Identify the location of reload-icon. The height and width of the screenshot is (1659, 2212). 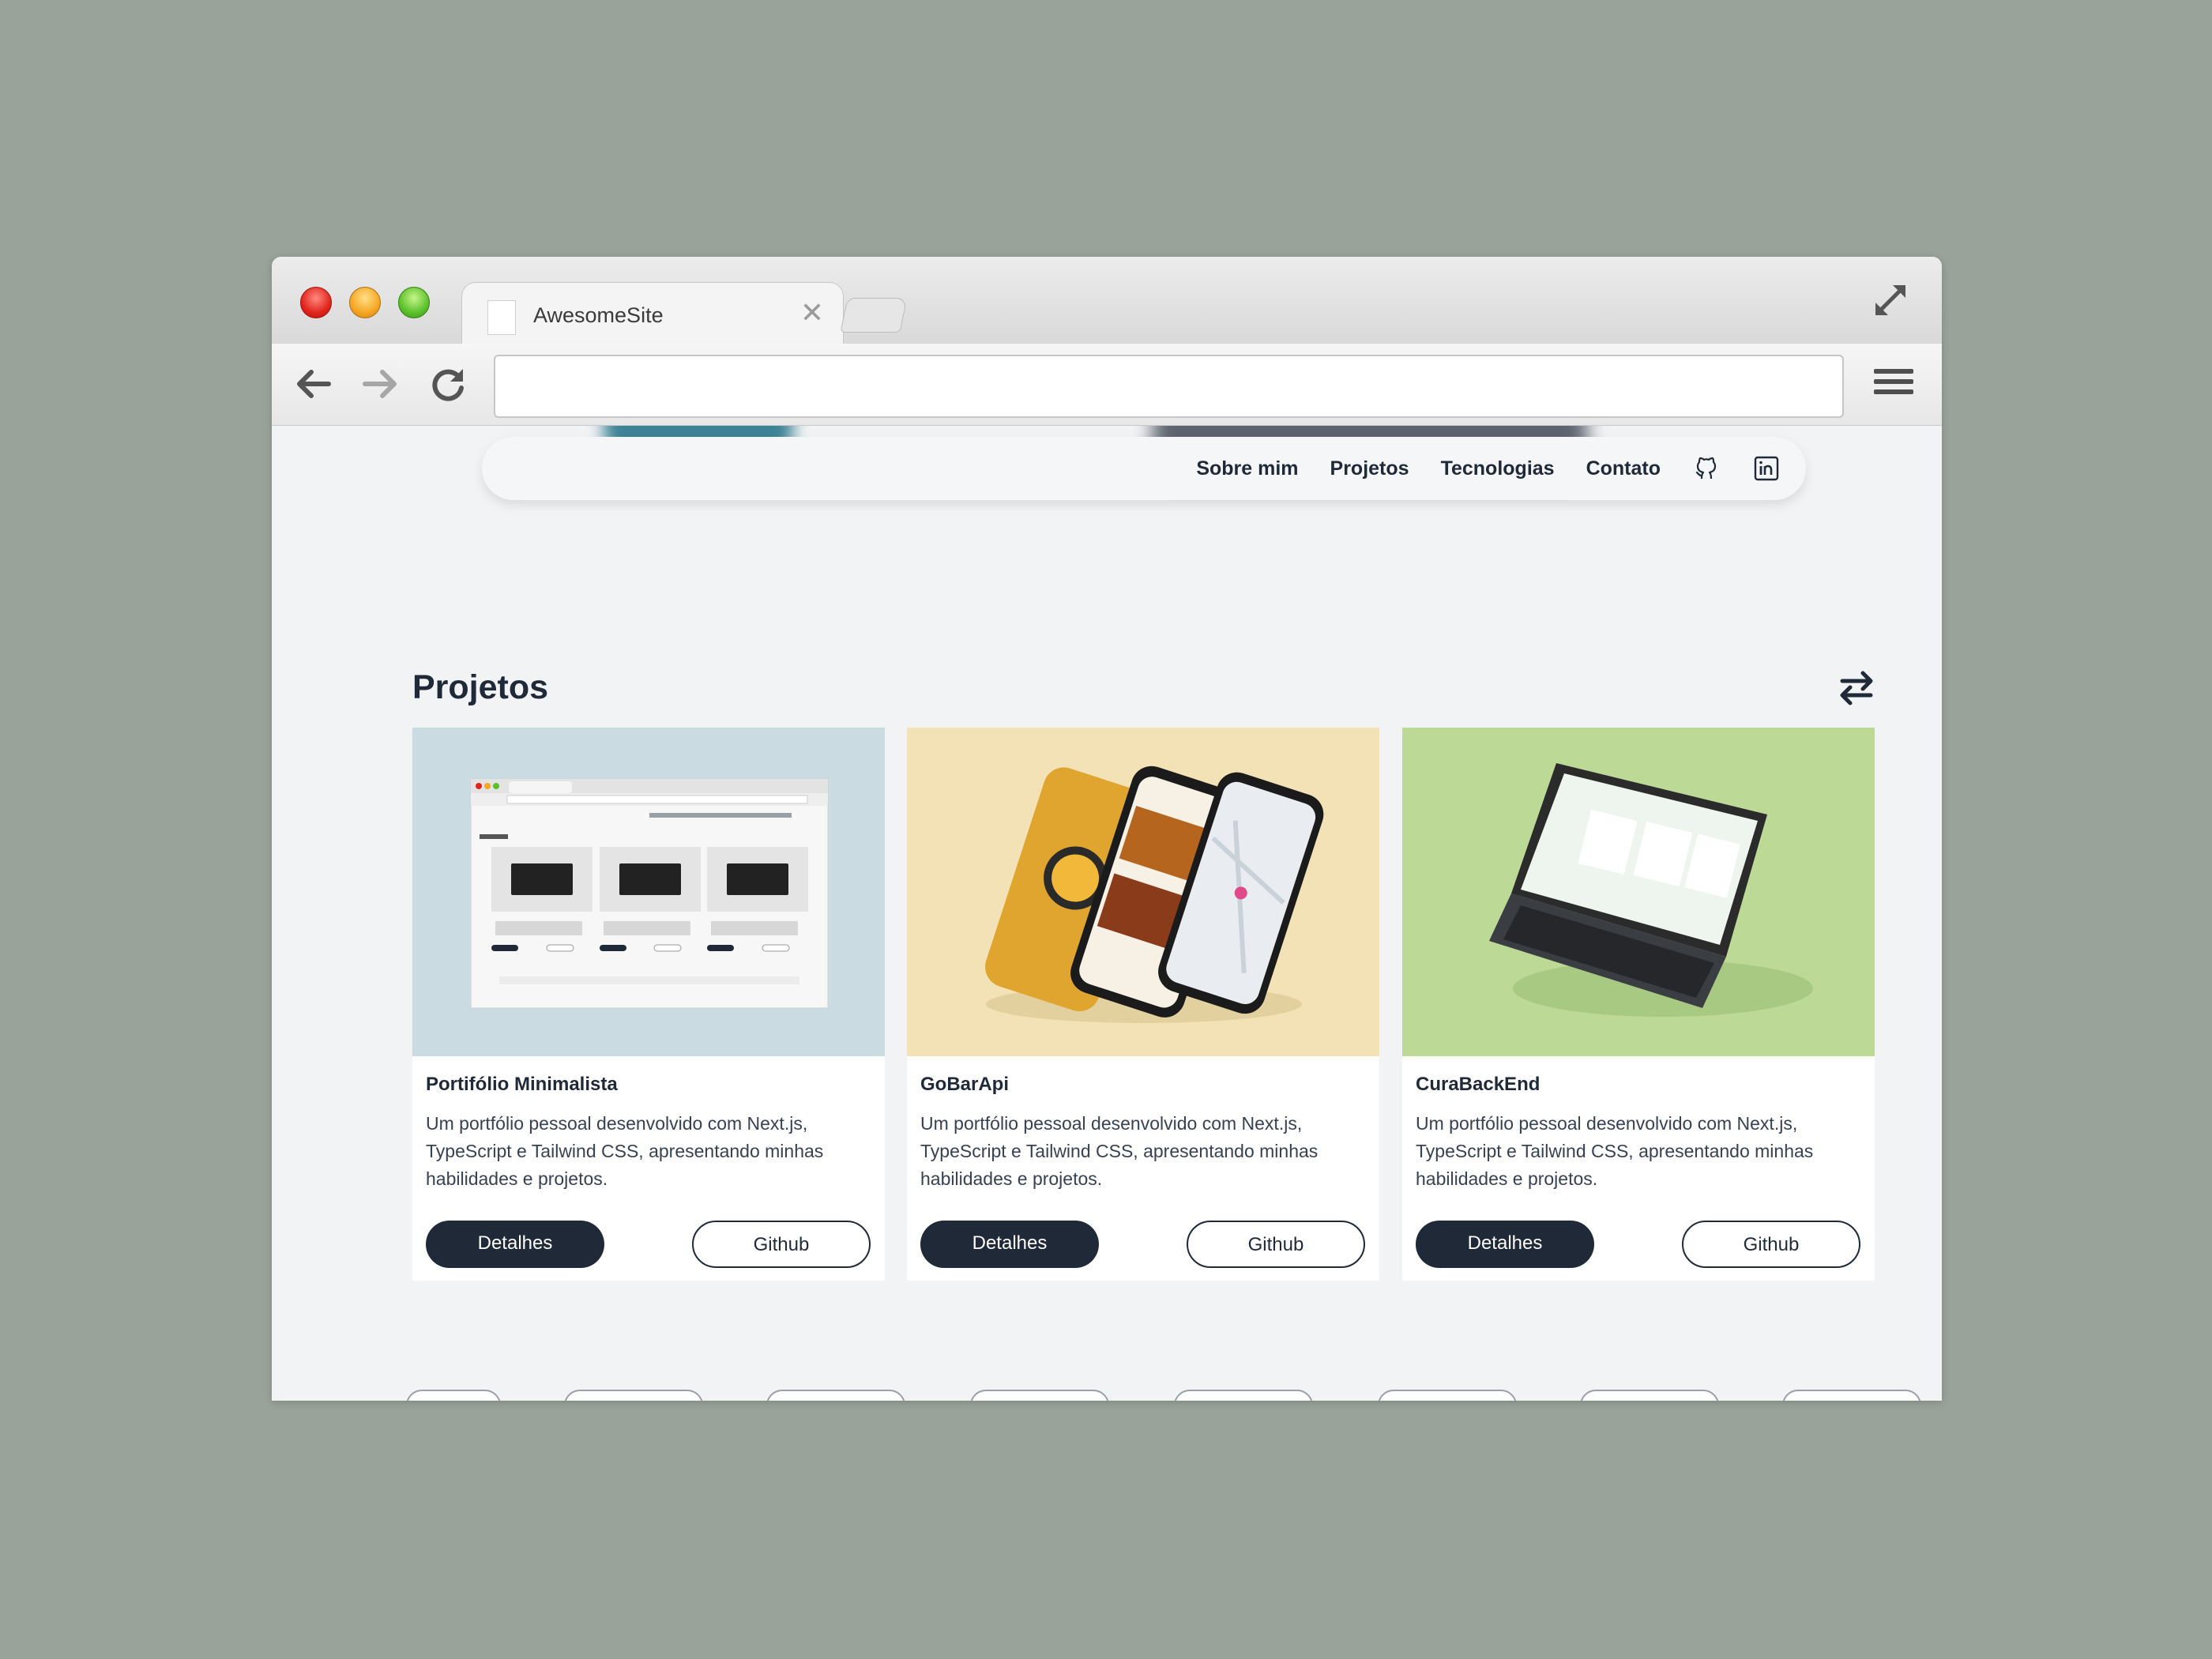
(448, 384).